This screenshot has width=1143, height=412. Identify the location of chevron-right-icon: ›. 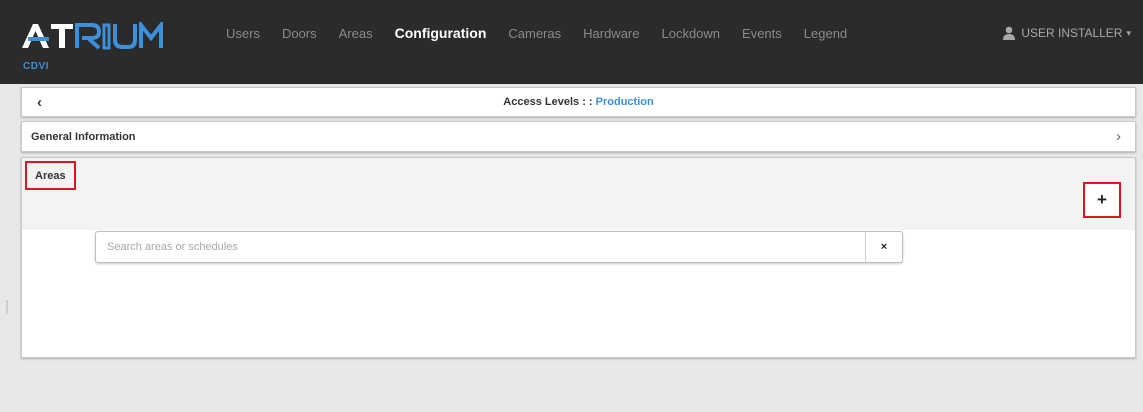
(1118, 136).